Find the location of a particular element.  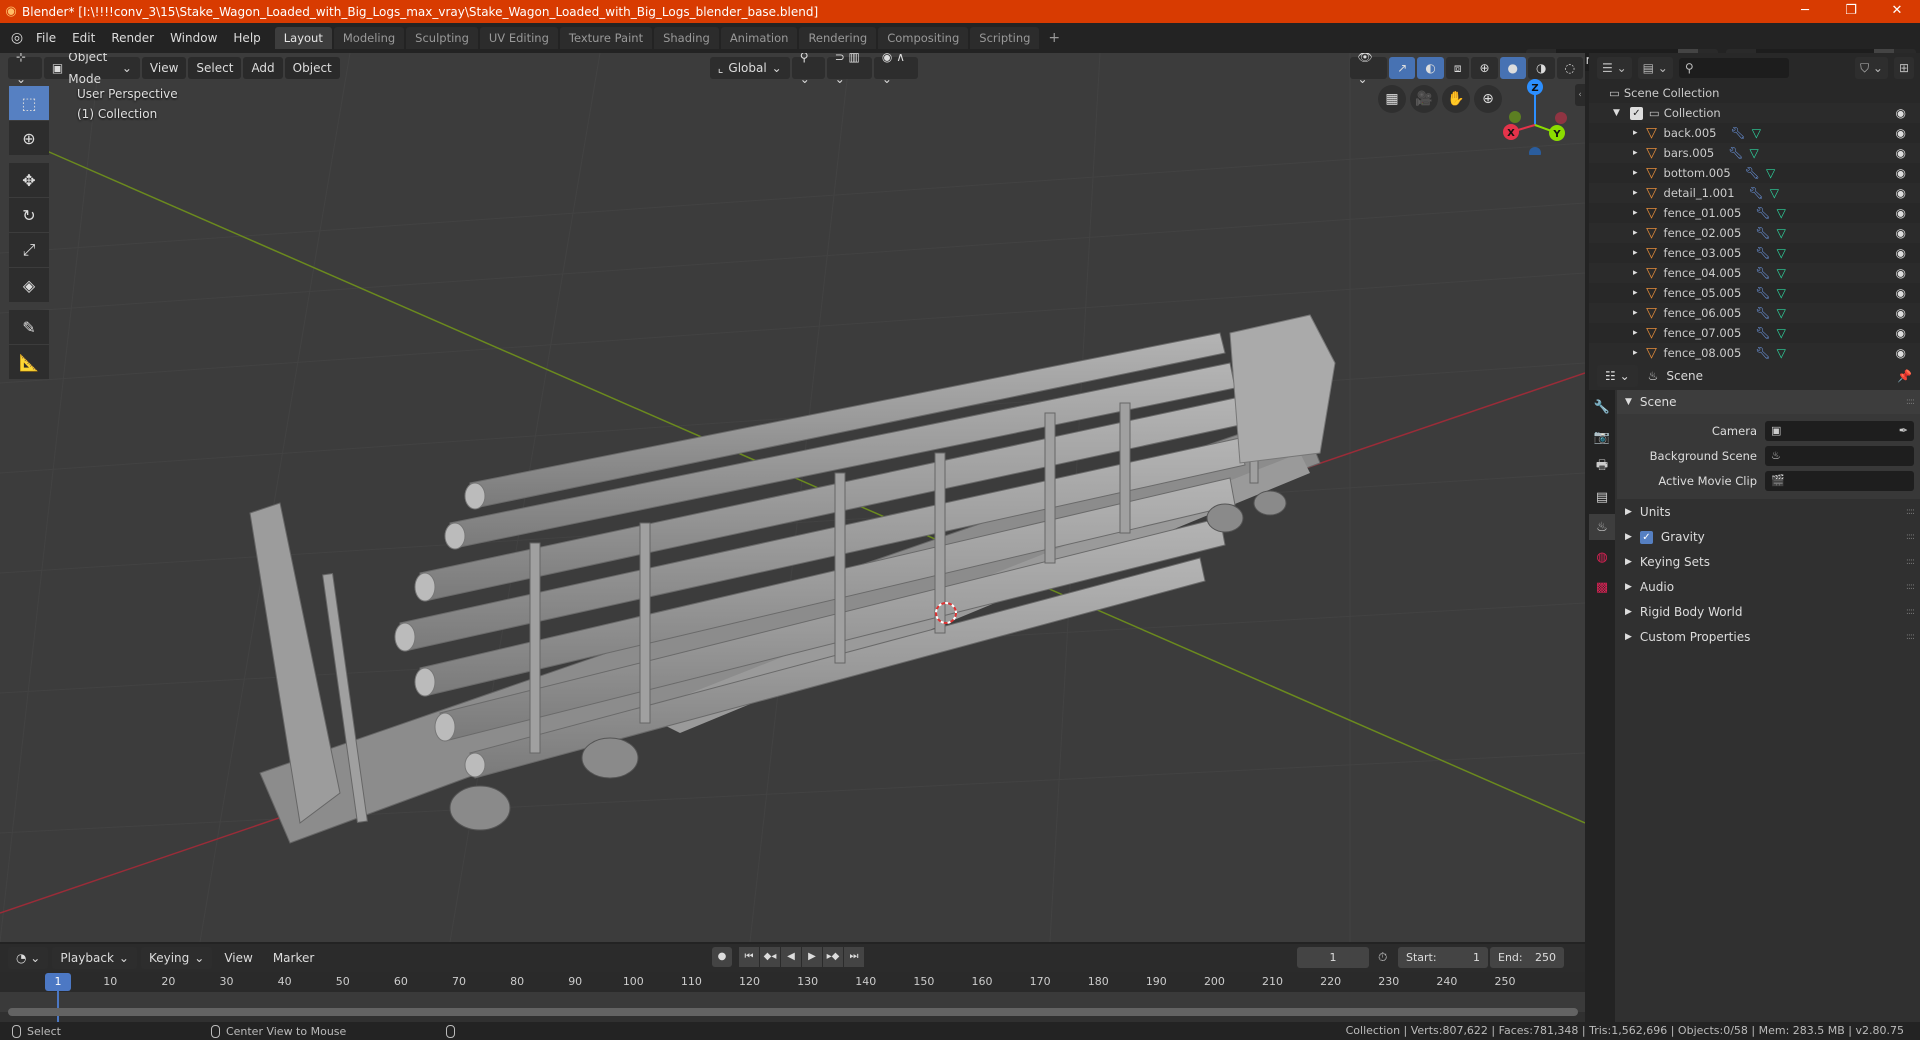

tab-rendering: Rendering is located at coordinates (838, 38).